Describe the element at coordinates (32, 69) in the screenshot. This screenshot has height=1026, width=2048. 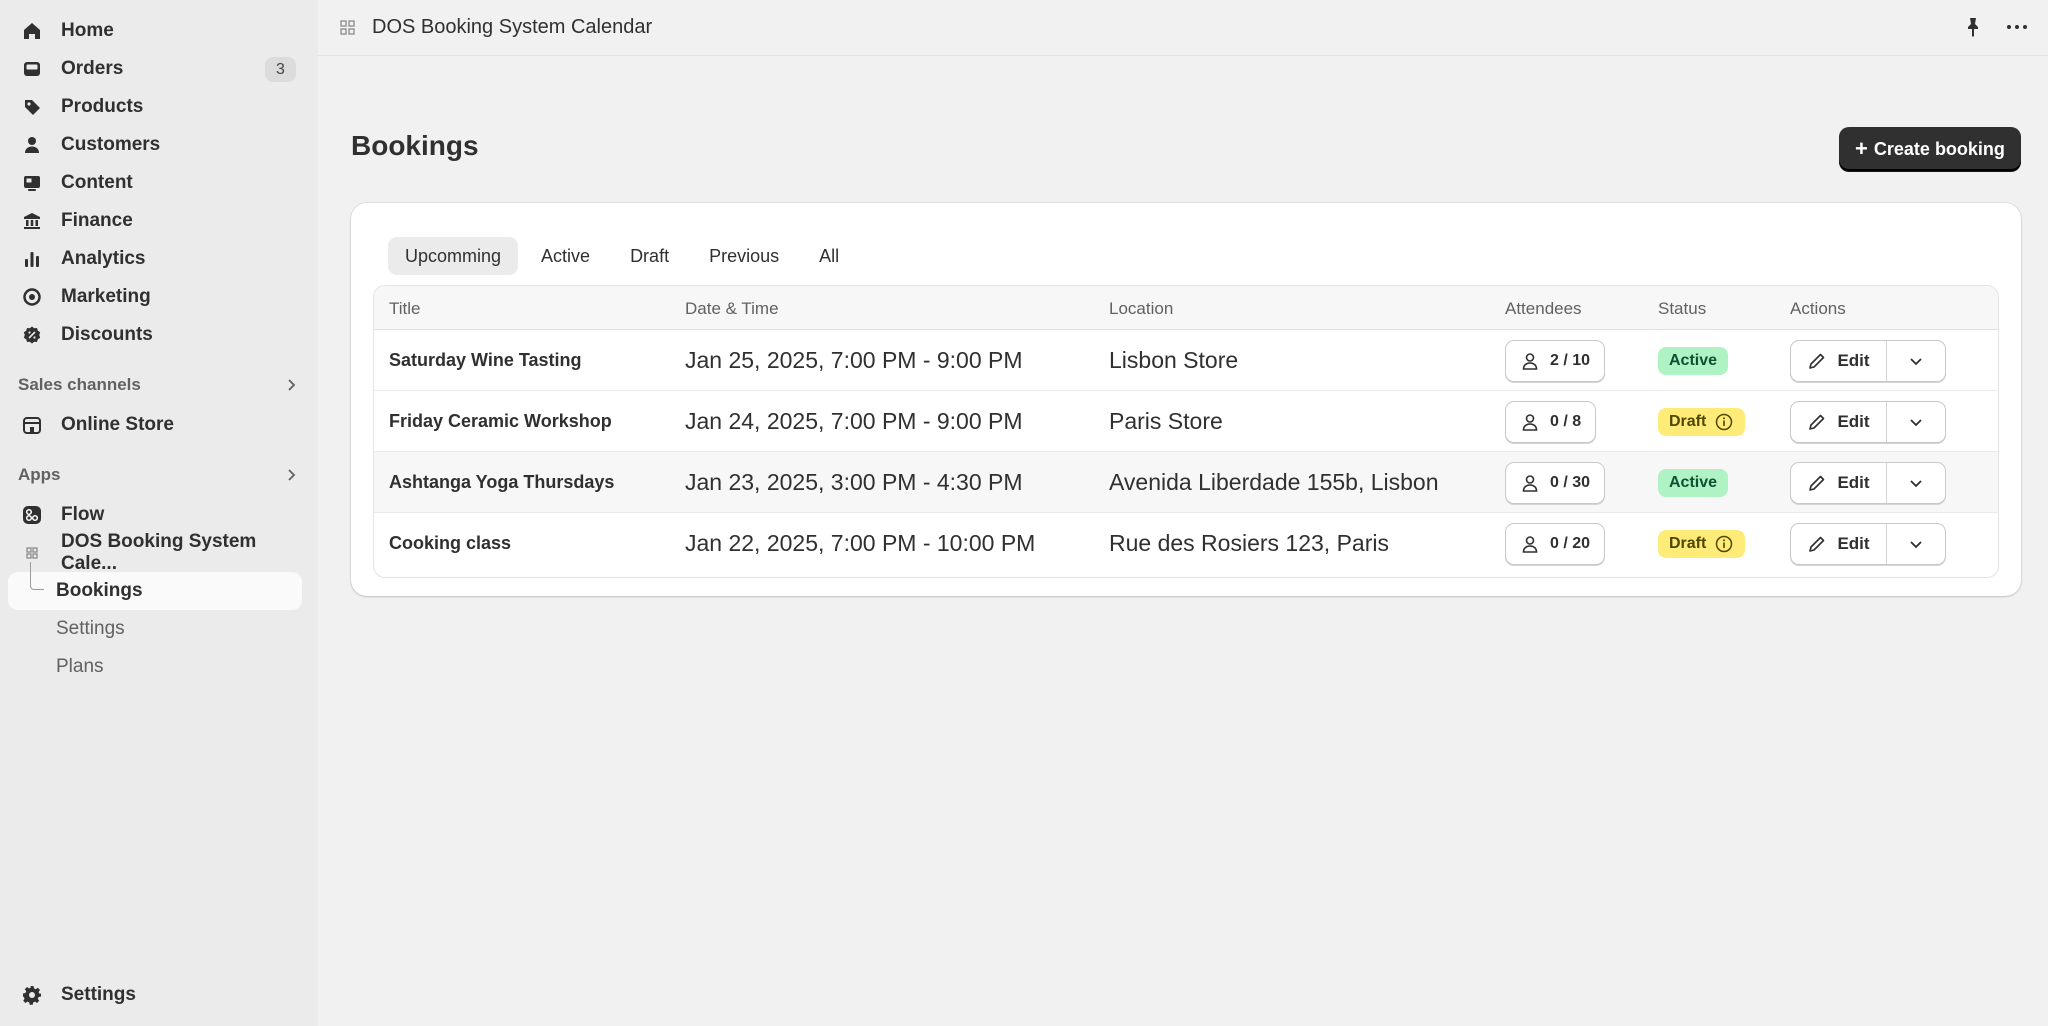
I see `inbox-icon` at that location.